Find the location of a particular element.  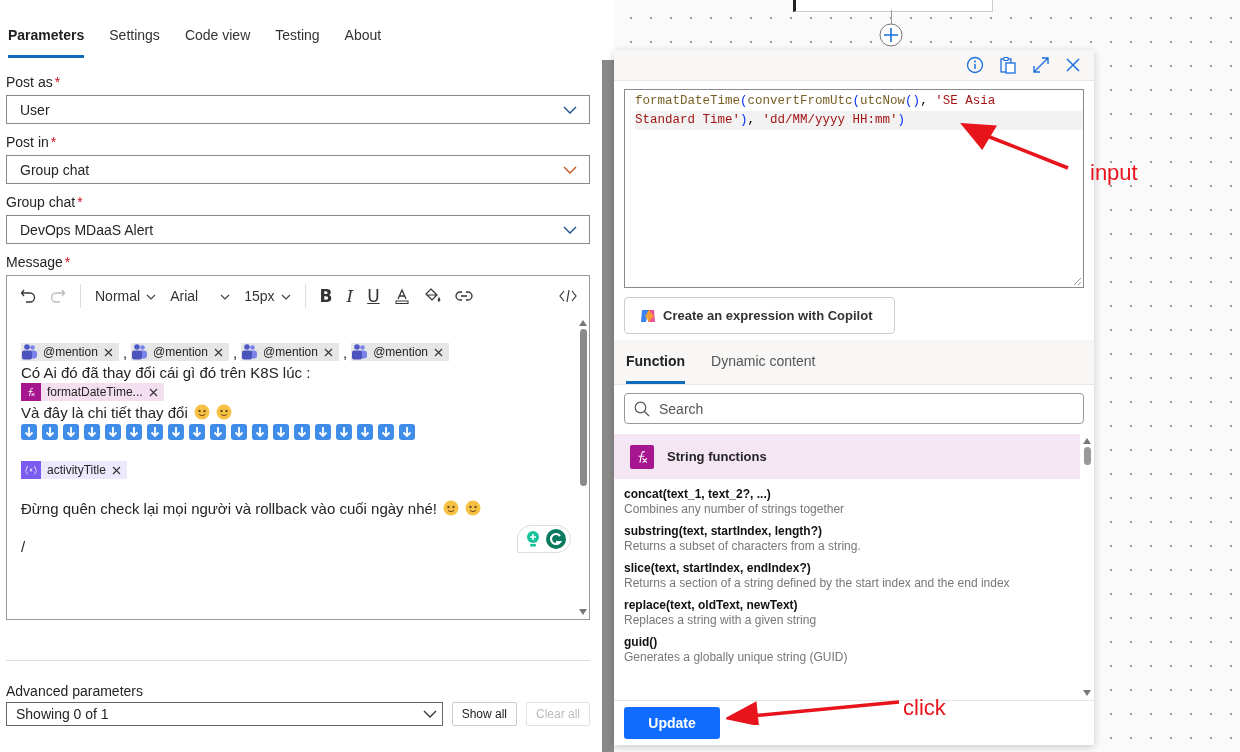

field-label: Post as is located at coordinates (29, 82).